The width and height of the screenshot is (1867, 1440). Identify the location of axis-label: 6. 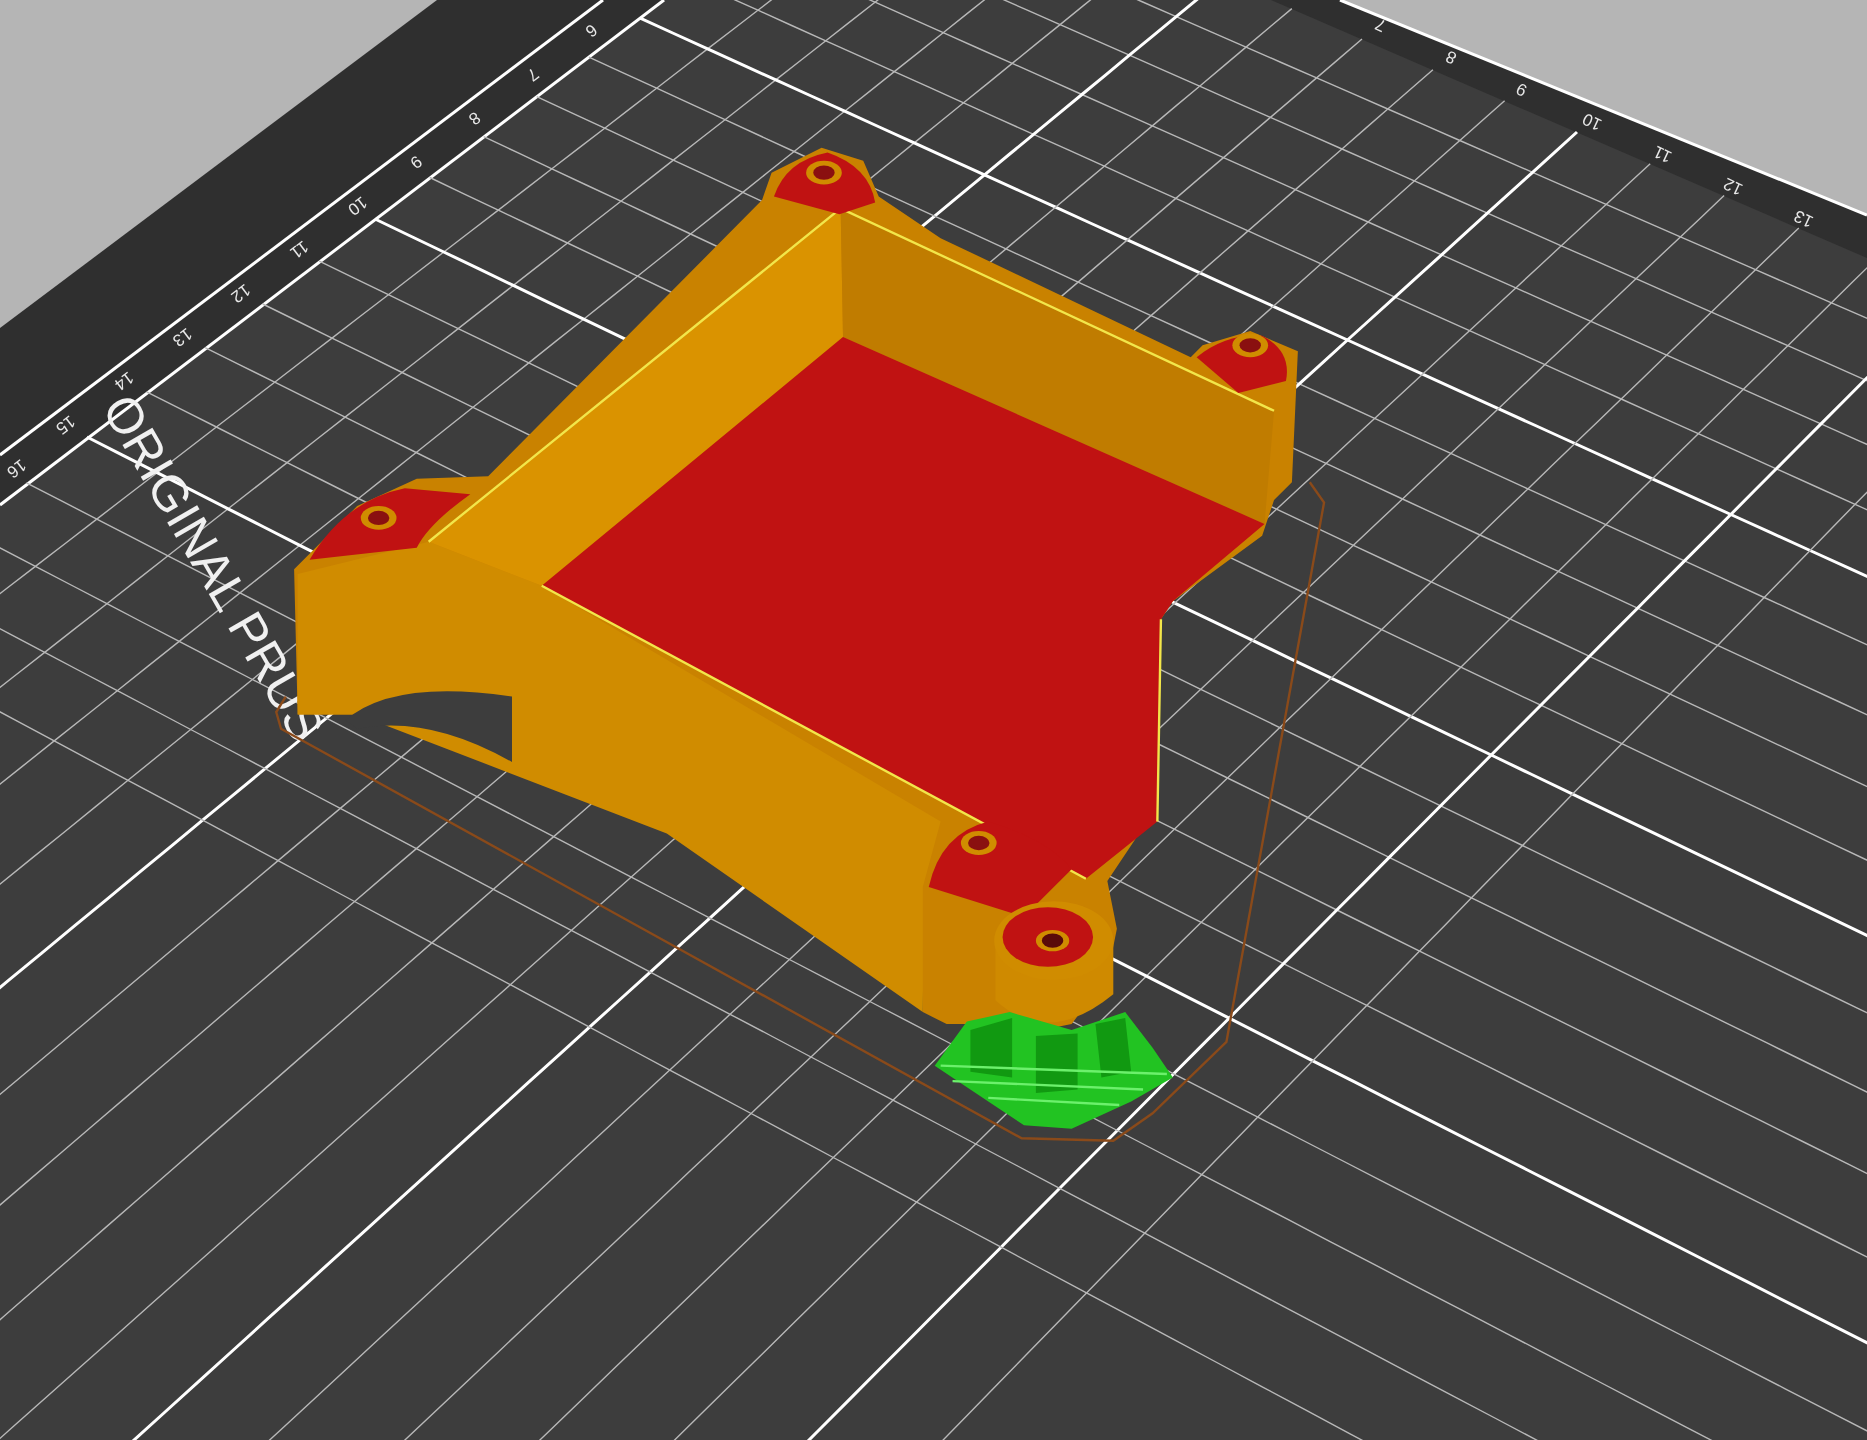
(591, 31).